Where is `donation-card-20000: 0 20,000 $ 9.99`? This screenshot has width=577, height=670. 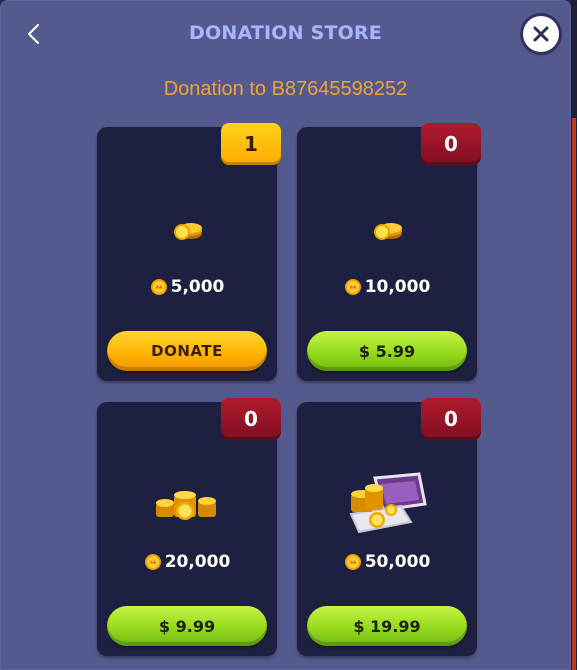
donation-card-20000: 0 20,000 $ 9.99 is located at coordinates (189, 527).